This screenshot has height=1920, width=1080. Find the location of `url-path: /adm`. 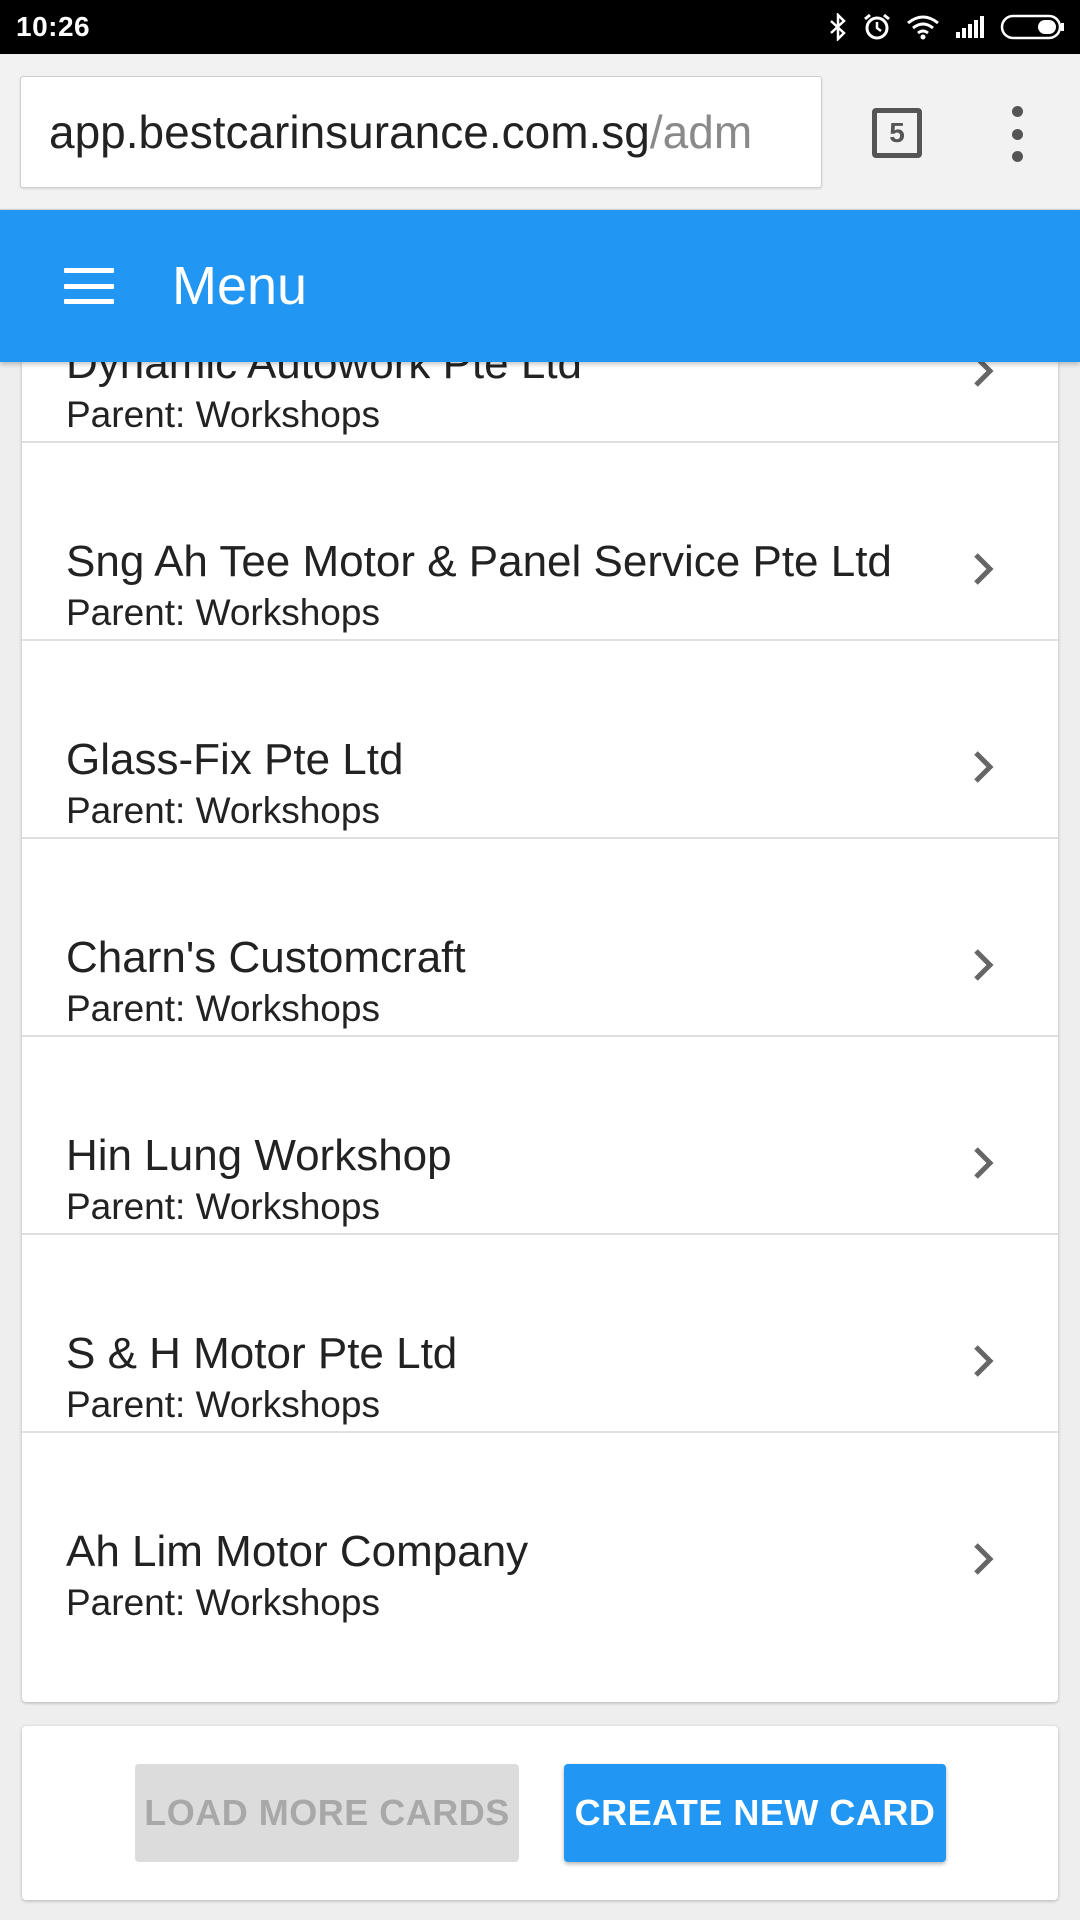

url-path: /adm is located at coordinates (701, 132).